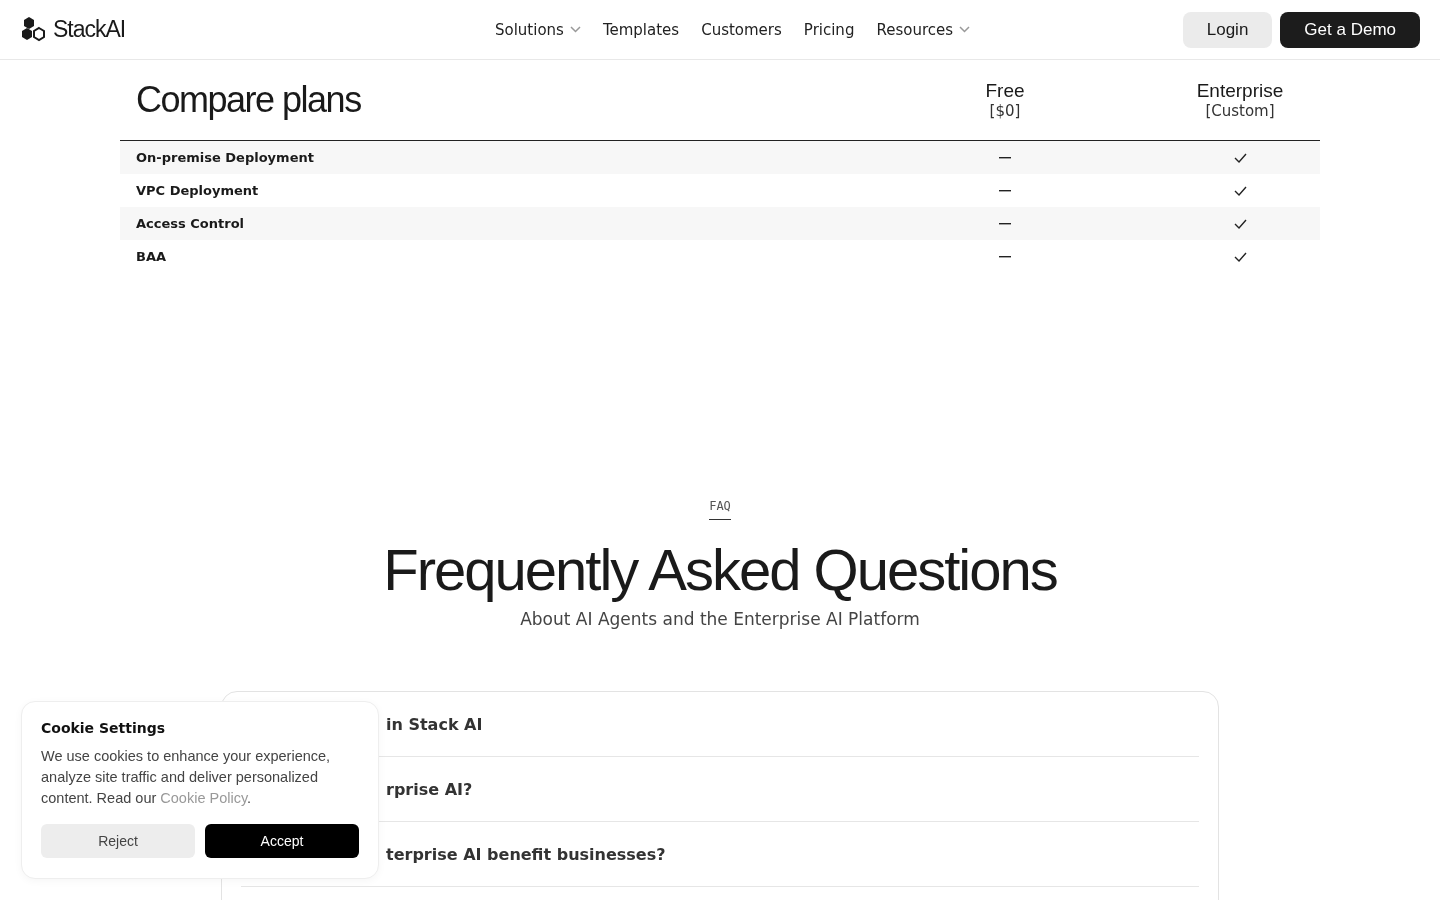 The width and height of the screenshot is (1440, 900). I want to click on feature-name: Access Control, so click(190, 223).